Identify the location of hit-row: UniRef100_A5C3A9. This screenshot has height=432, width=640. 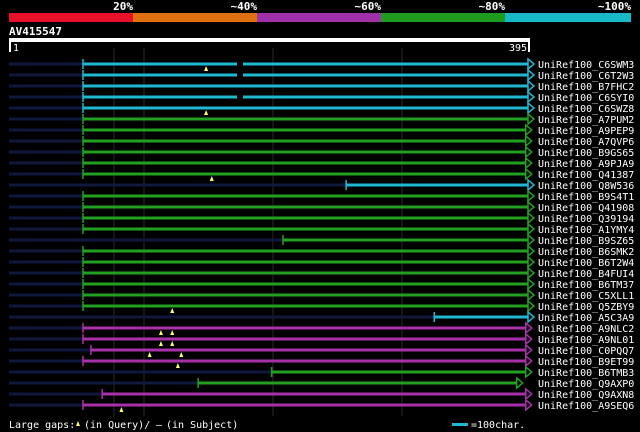
(321, 317).